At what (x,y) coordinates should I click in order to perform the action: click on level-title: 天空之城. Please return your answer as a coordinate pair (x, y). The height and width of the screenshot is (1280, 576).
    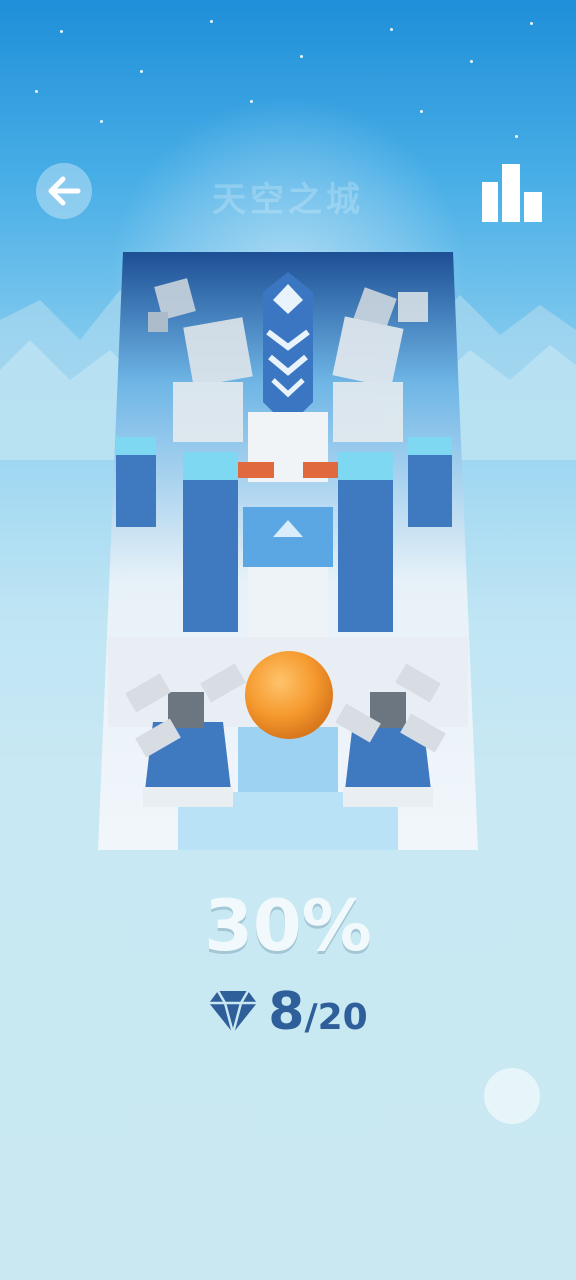
    Looking at the image, I should click on (288, 200).